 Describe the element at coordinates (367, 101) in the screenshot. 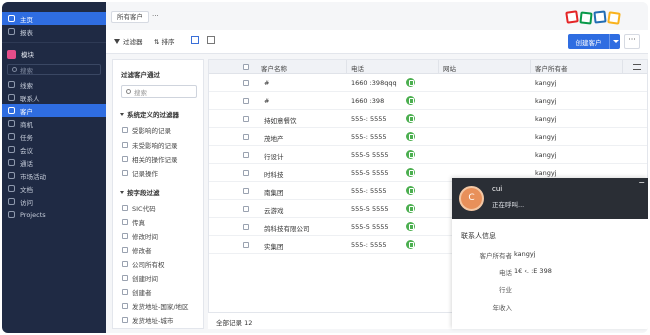

I see `phone-cell: 1660 :398` at that location.